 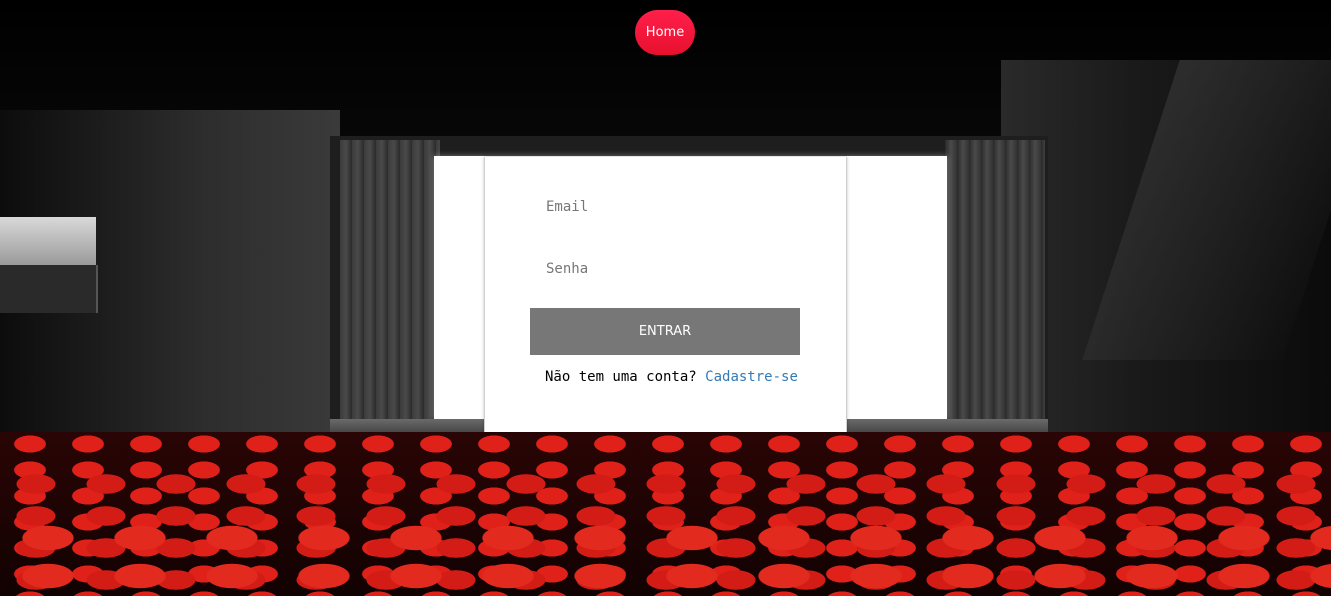 What do you see at coordinates (49, 289) in the screenshot?
I see `left-window-lower` at bounding box center [49, 289].